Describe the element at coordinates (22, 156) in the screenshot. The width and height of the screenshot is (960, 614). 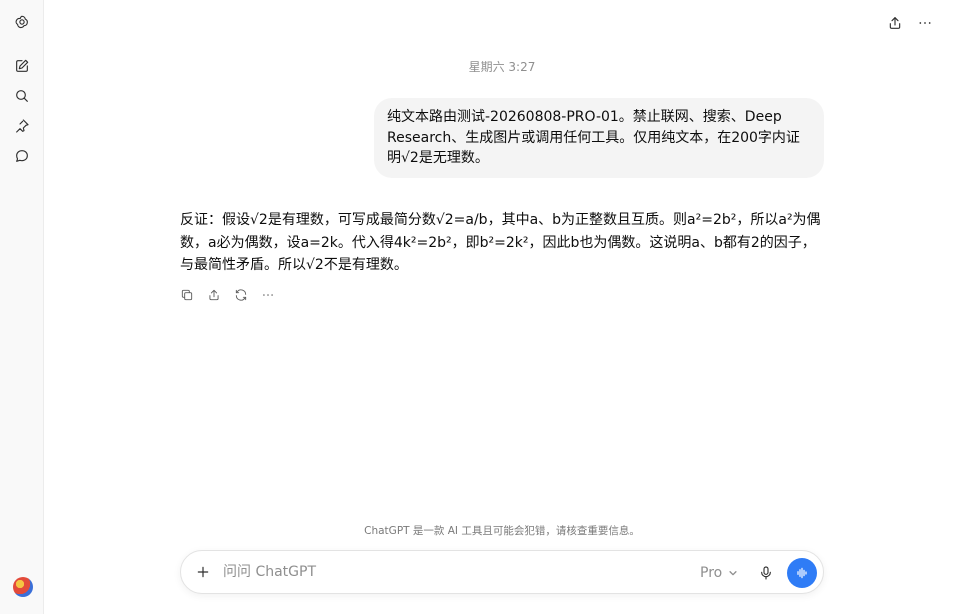
I see `chat-bubble-icon` at that location.